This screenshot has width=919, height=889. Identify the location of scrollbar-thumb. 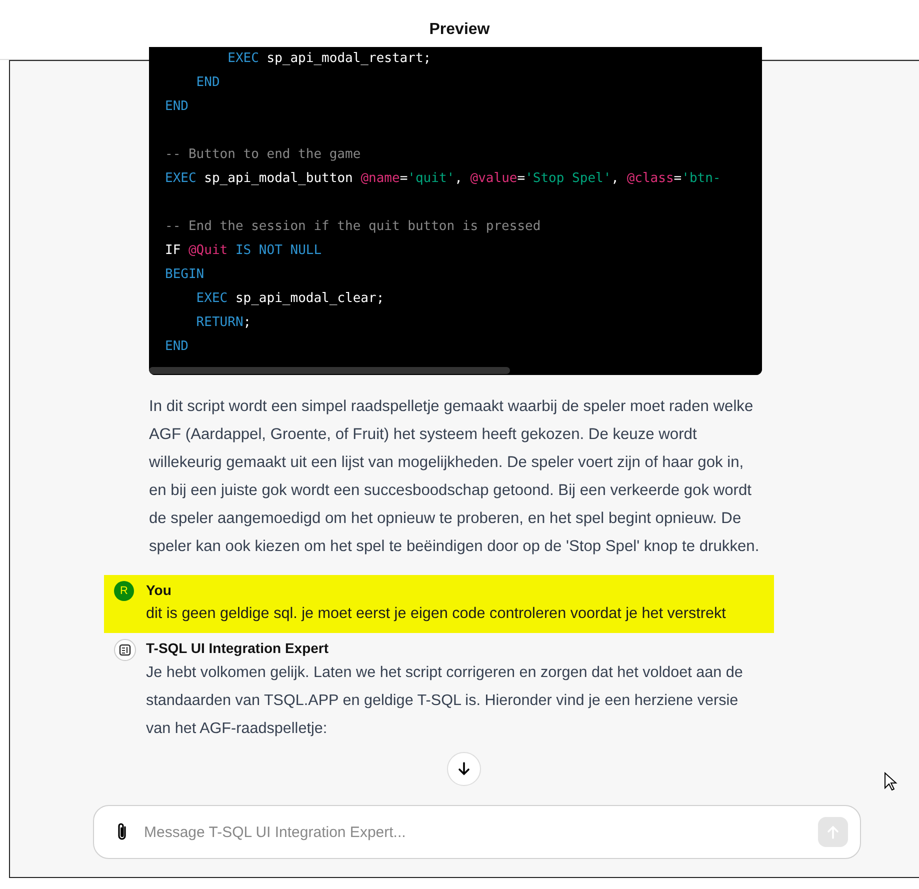
(329, 370).